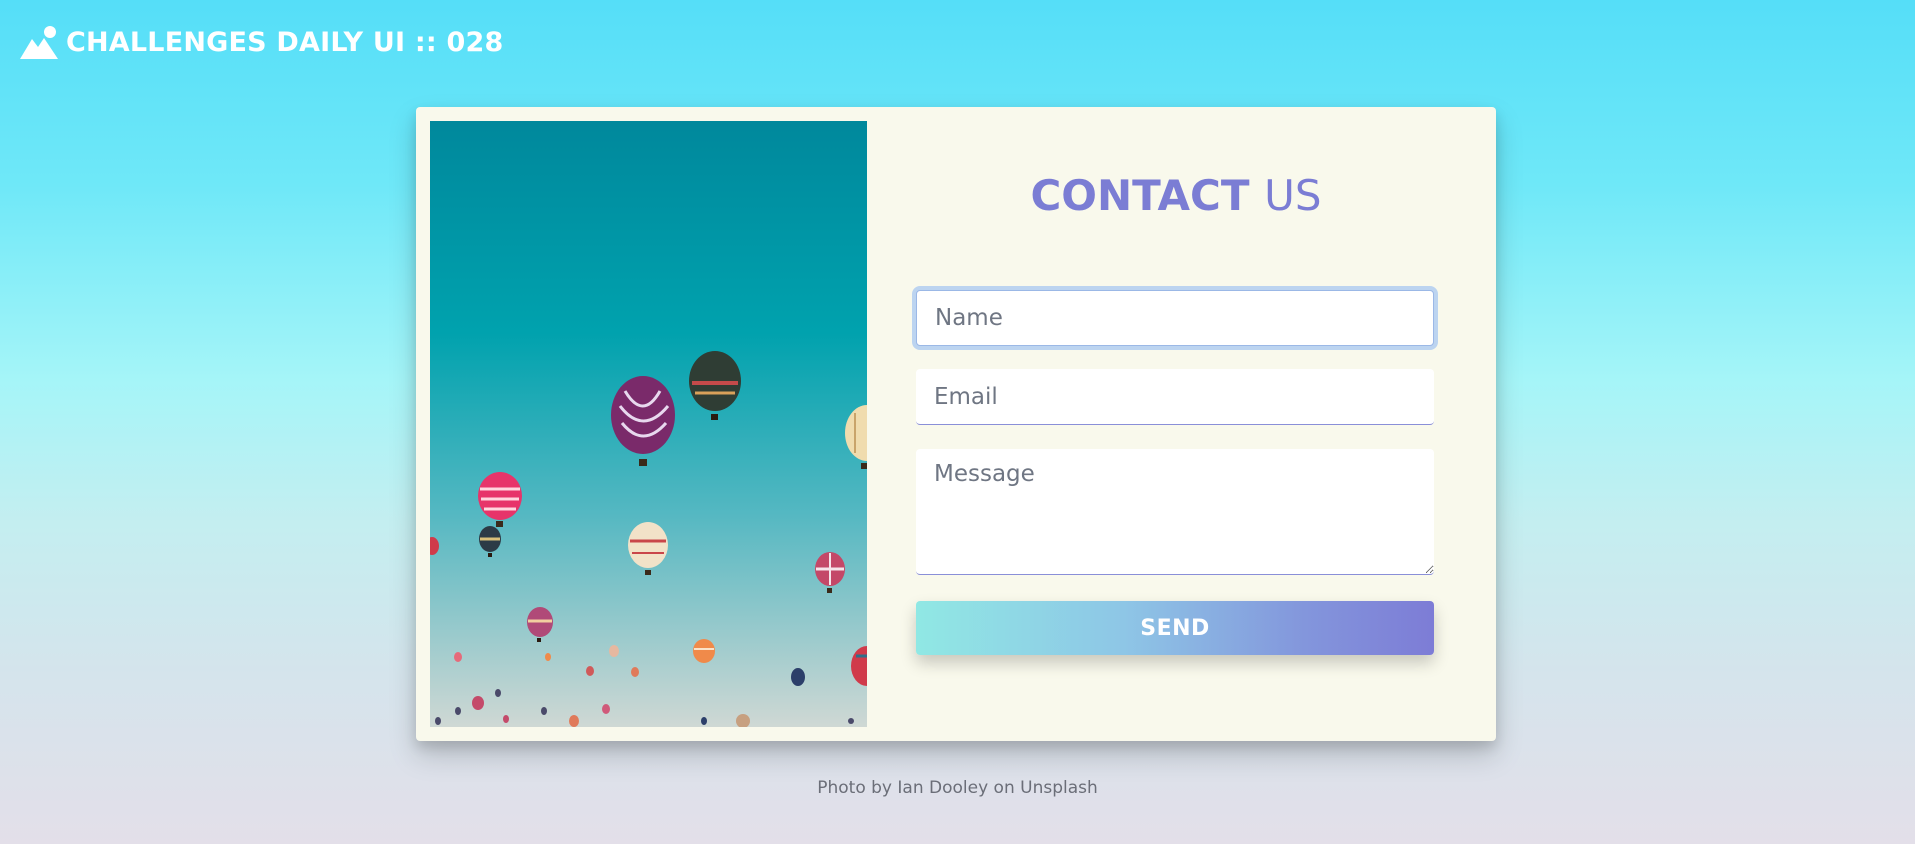 Image resolution: width=1915 pixels, height=844 pixels. Describe the element at coordinates (1175, 628) in the screenshot. I see `send-button: SEND` at that location.